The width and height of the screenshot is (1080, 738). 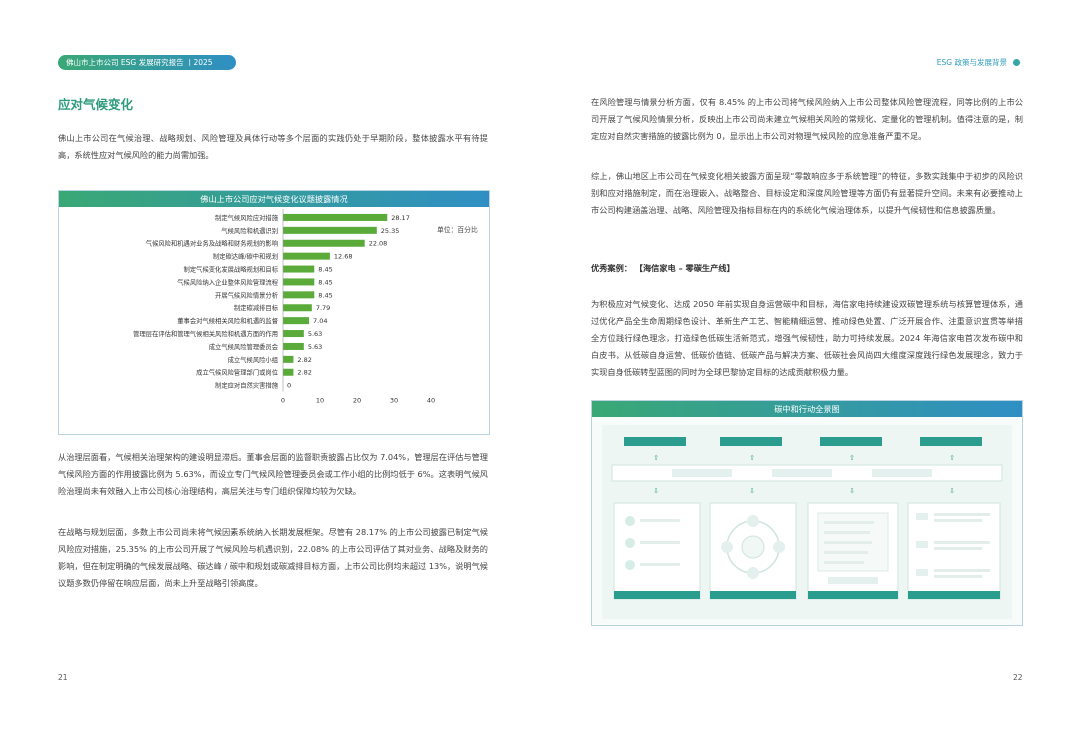 I want to click on category-label: 气候风险纳入企业整体风险管理流程, so click(x=227, y=281).